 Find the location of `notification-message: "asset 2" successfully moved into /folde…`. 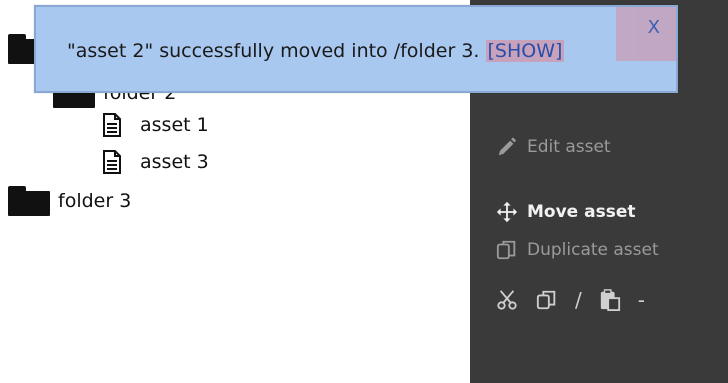

notification-message: "asset 2" successfully moved into /folde… is located at coordinates (273, 51).